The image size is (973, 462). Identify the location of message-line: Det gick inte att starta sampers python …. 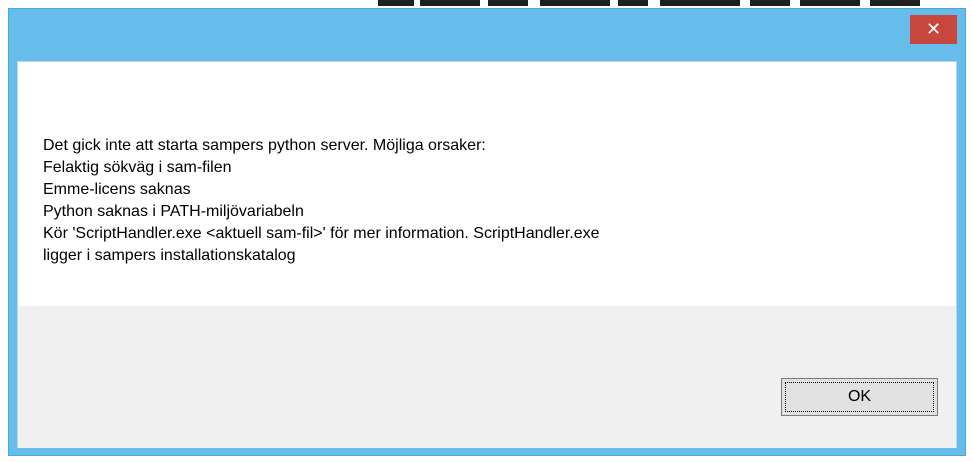
(264, 145).